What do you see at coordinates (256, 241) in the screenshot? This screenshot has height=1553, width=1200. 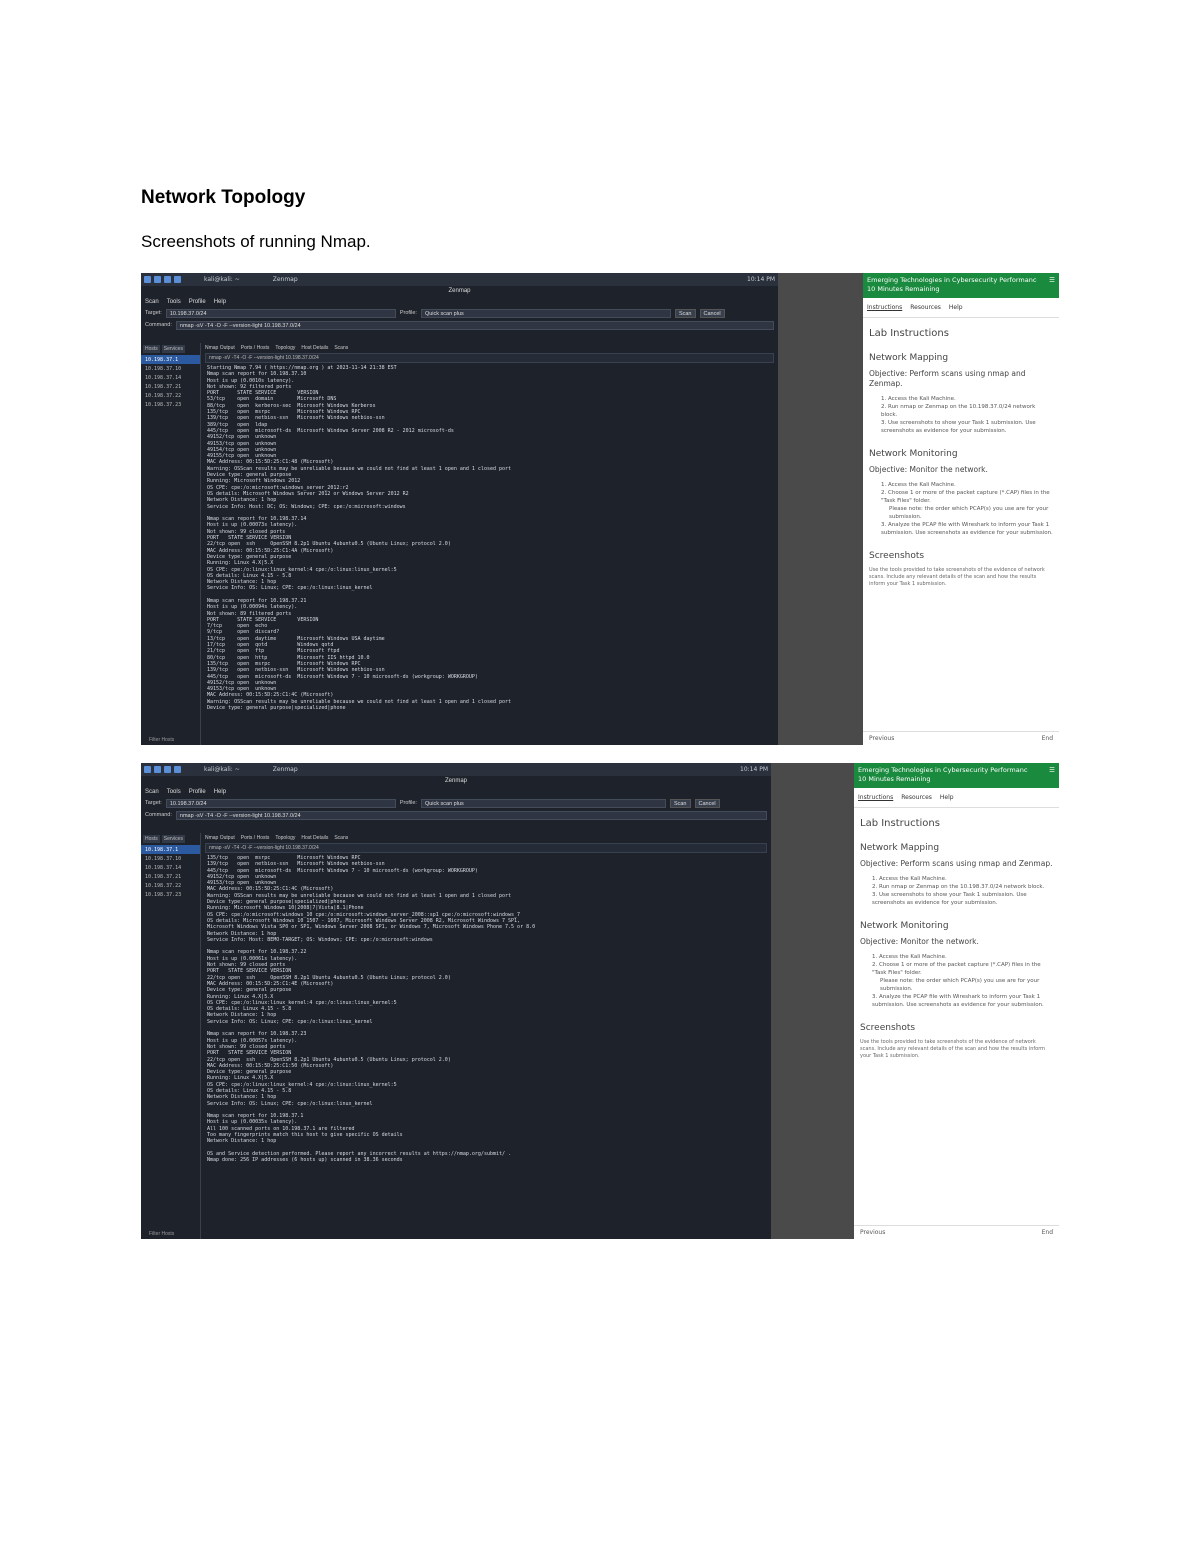 I see `caption-text: Screenshots of running Nmap.` at bounding box center [256, 241].